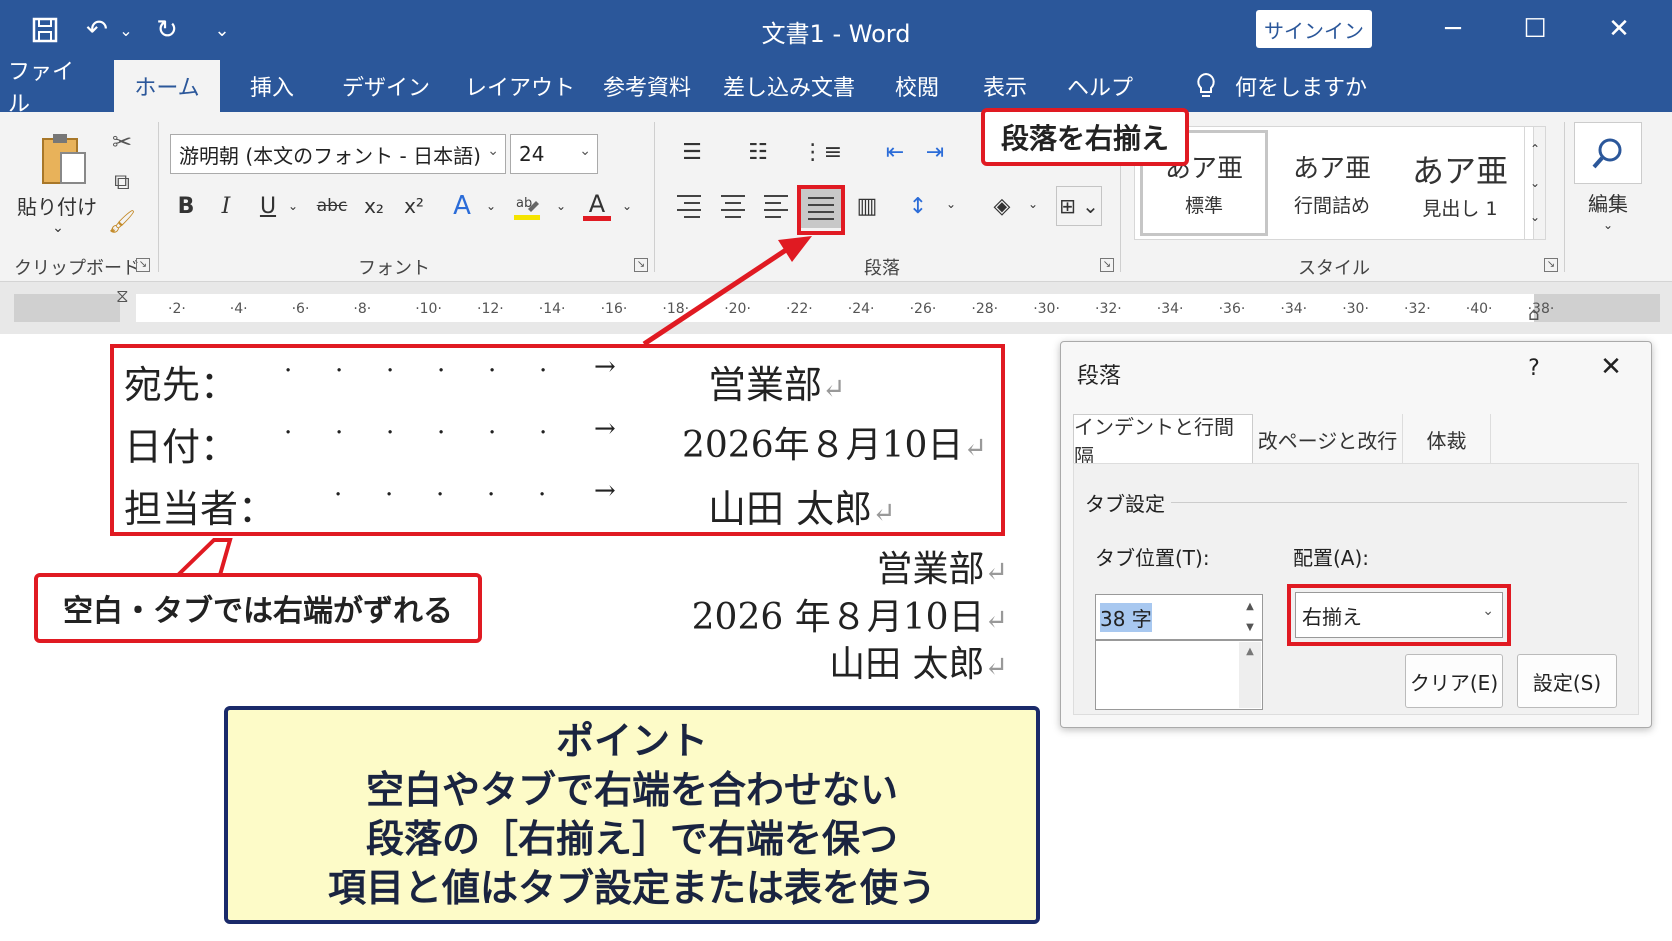 This screenshot has width=1672, height=941. I want to click on alignment-label: 配置(A):, so click(1331, 558).